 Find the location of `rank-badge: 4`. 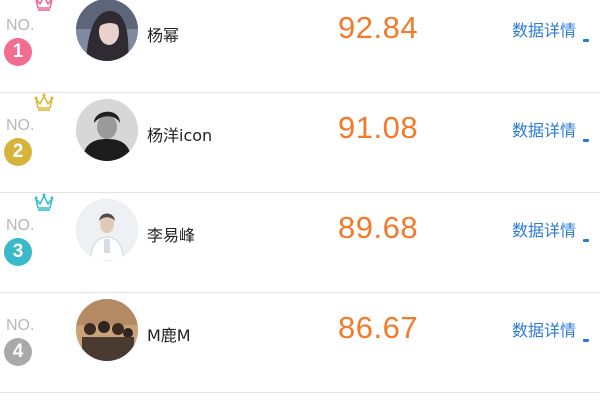

rank-badge: 4 is located at coordinates (18, 352).